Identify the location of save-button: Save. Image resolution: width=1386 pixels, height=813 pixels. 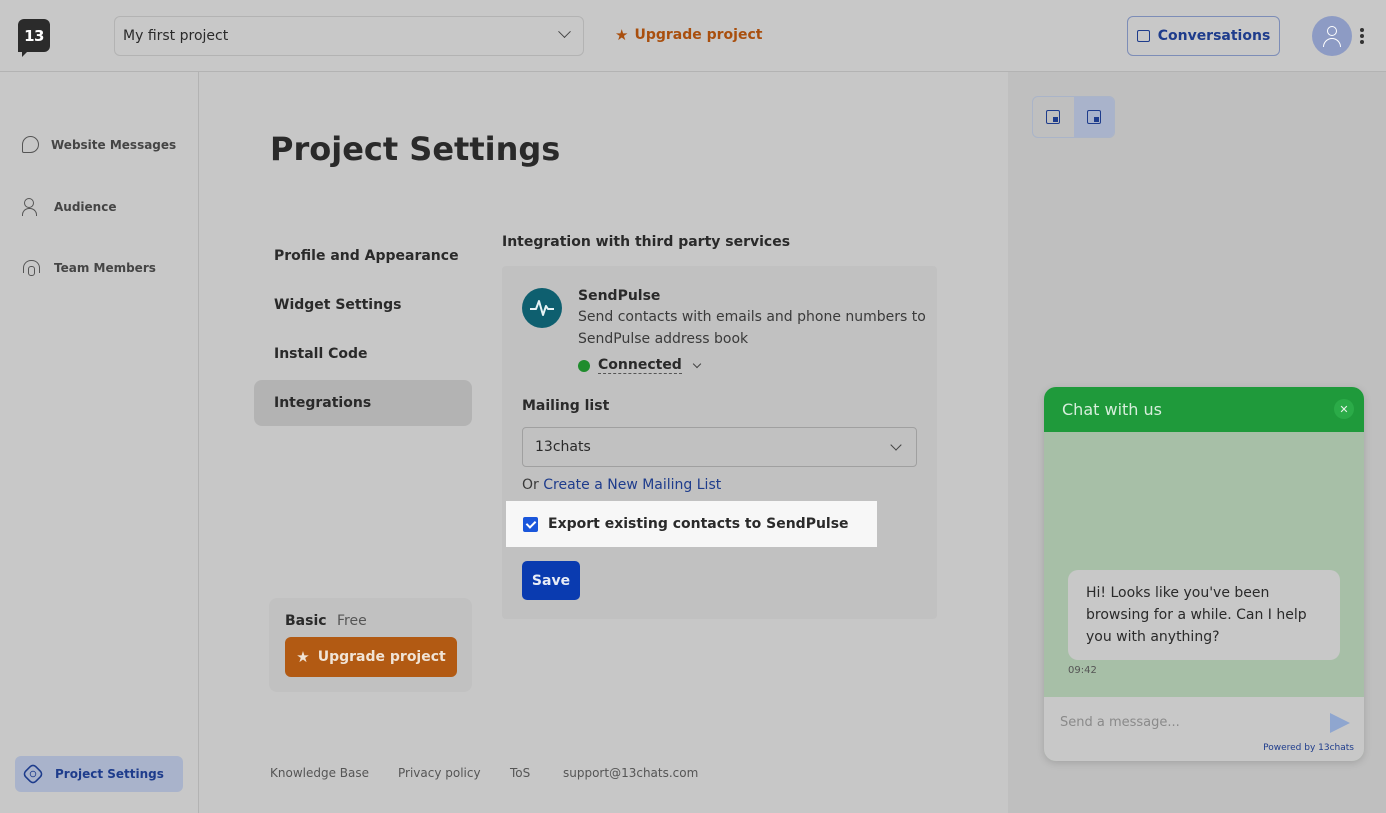
(551, 580).